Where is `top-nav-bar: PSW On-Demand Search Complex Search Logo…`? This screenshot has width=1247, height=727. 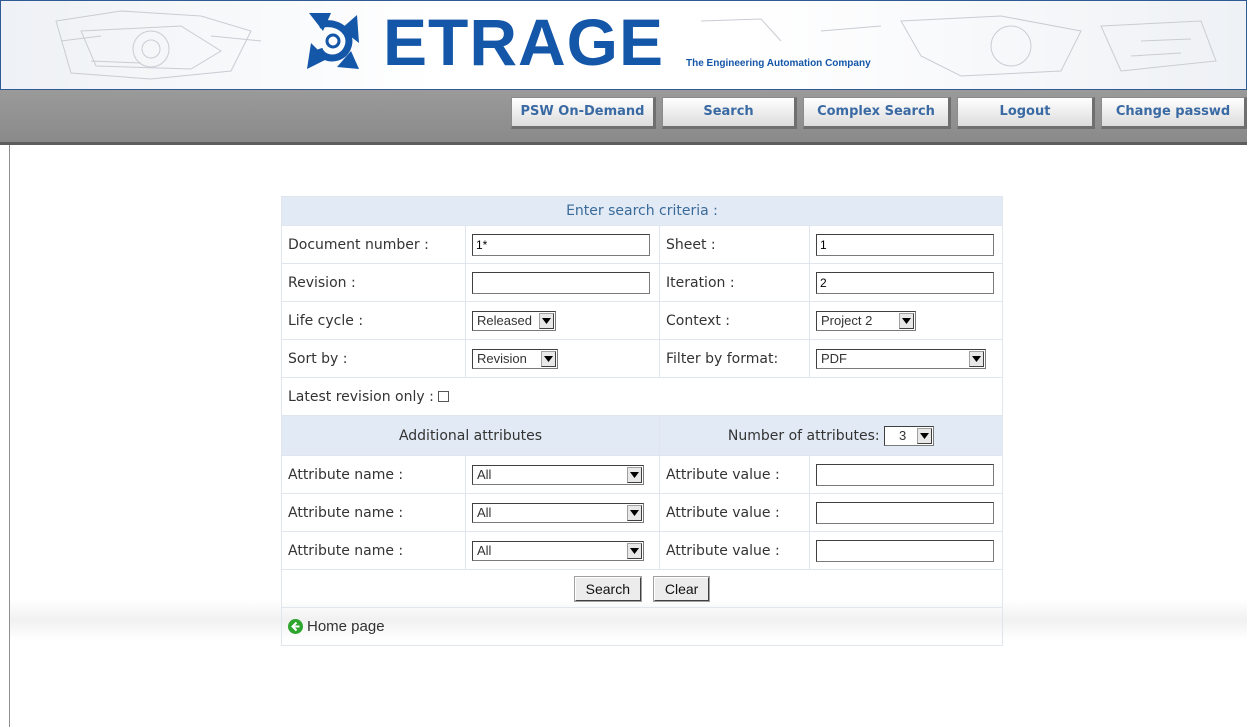
top-nav-bar: PSW On-Demand Search Complex Search Logo… is located at coordinates (623, 117).